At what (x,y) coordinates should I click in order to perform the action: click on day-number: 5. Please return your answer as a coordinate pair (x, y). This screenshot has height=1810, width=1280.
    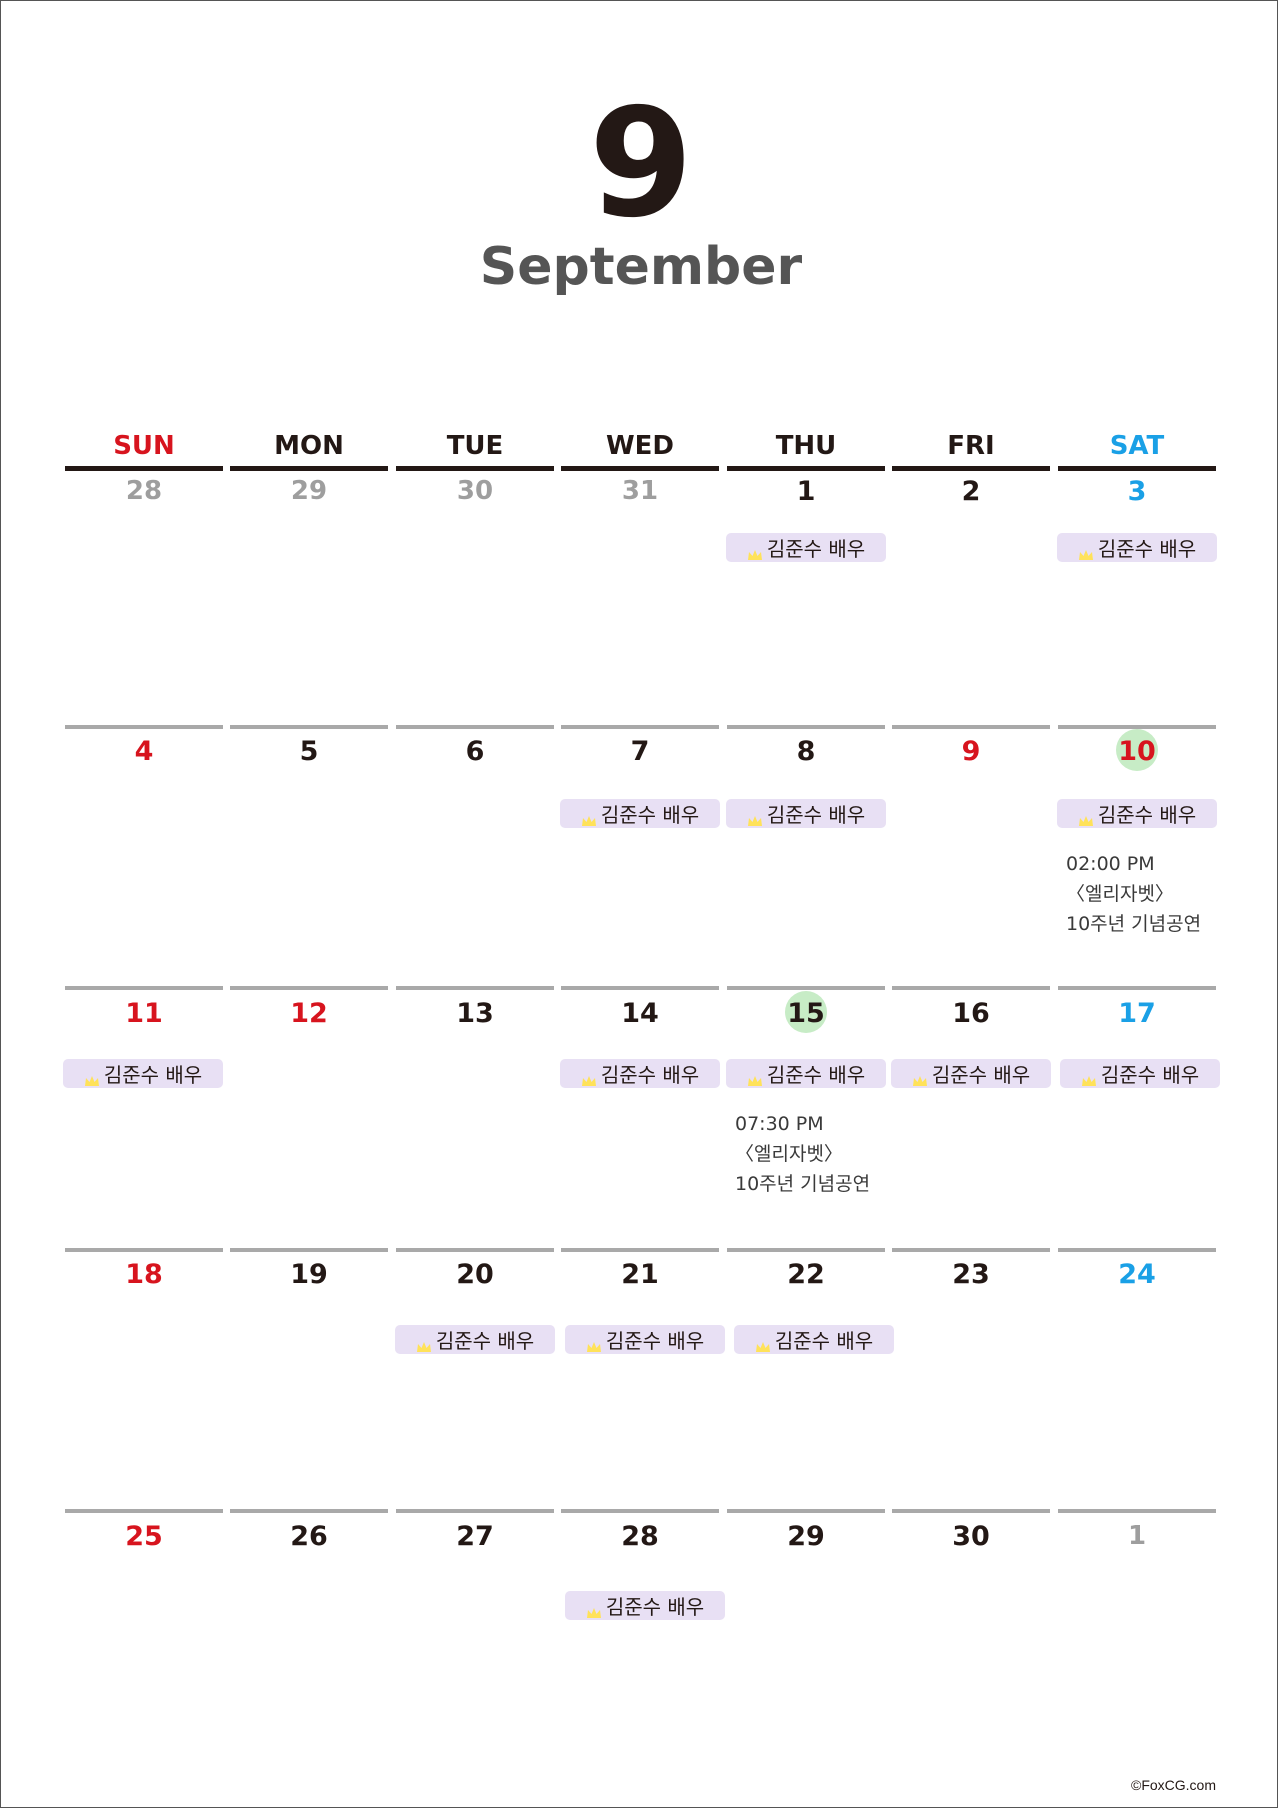
    Looking at the image, I should click on (309, 751).